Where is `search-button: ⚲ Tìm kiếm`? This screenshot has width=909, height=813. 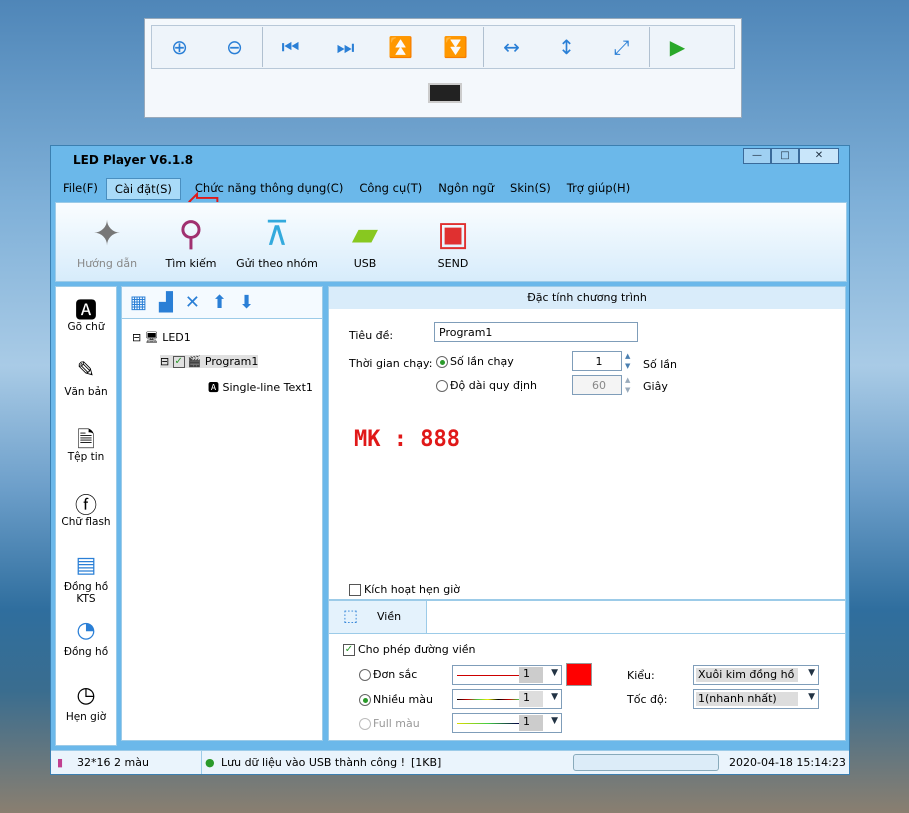
search-button: ⚲ Tìm kiếm is located at coordinates (191, 240).